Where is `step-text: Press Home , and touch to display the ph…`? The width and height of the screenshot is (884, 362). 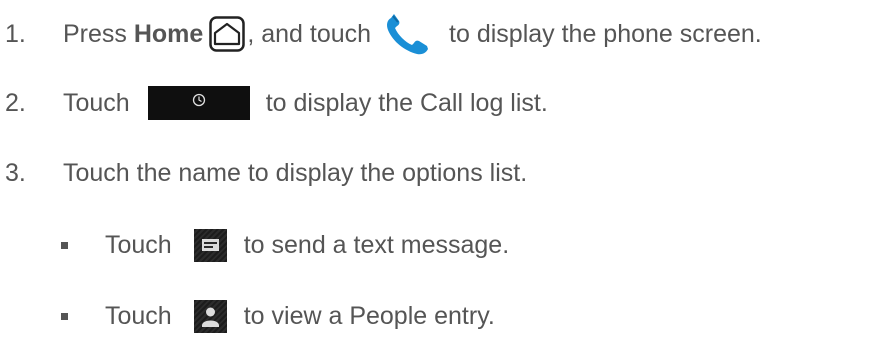
step-text: Press Home , and touch to display the ph… is located at coordinates (412, 34).